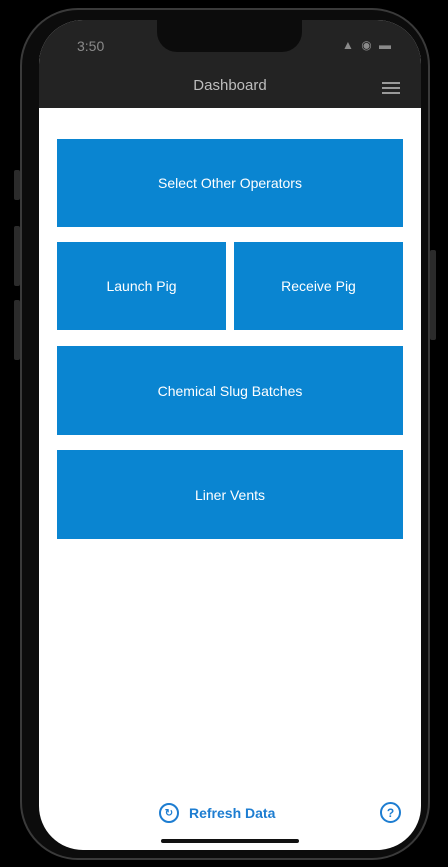 The width and height of the screenshot is (448, 867). Describe the element at coordinates (17, 185) in the screenshot. I see `silent-switch` at that location.